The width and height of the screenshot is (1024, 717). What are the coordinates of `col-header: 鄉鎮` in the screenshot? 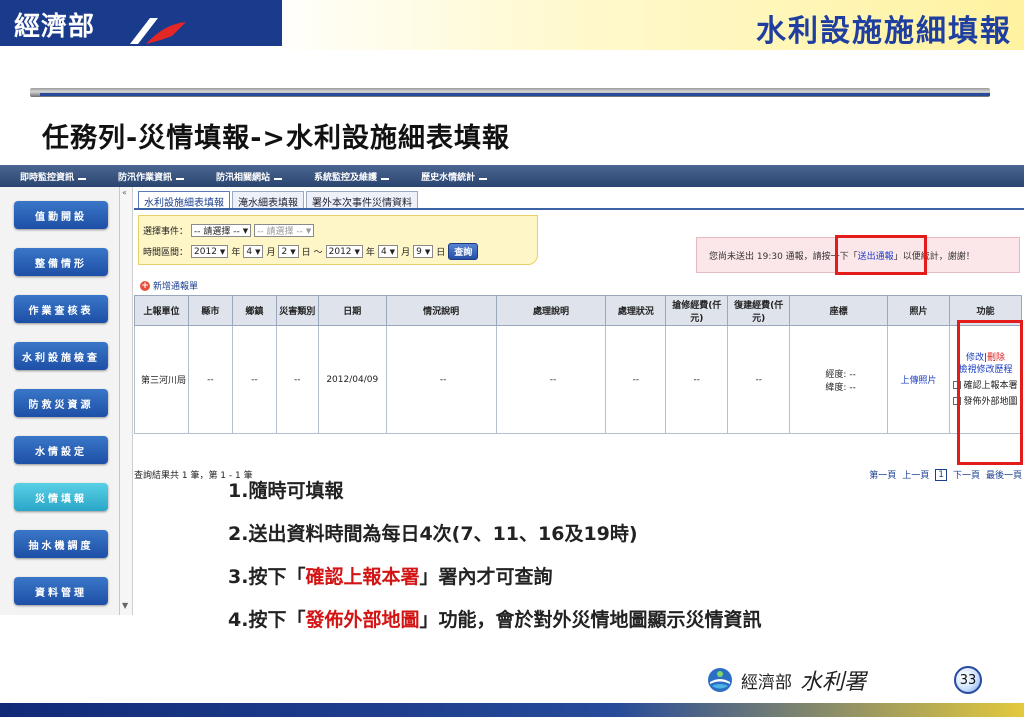 It's located at (254, 310).